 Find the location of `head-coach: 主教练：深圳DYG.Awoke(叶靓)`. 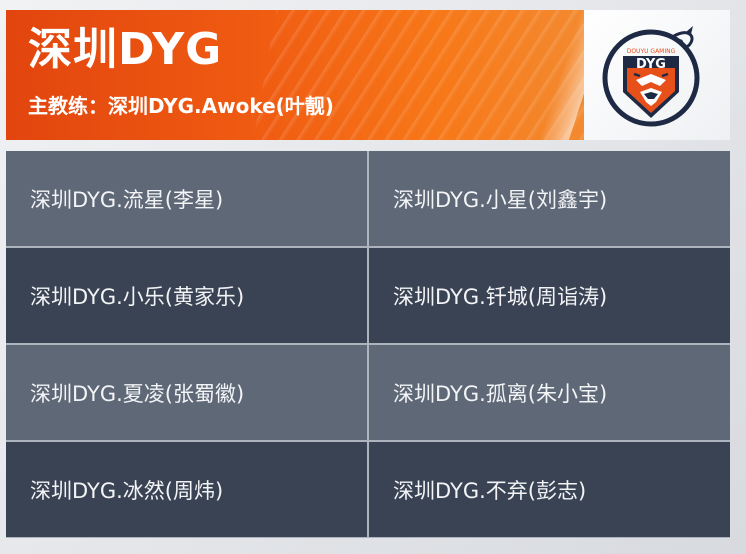

head-coach: 主教练：深圳DYG.Awoke(叶靓) is located at coordinates (181, 106).